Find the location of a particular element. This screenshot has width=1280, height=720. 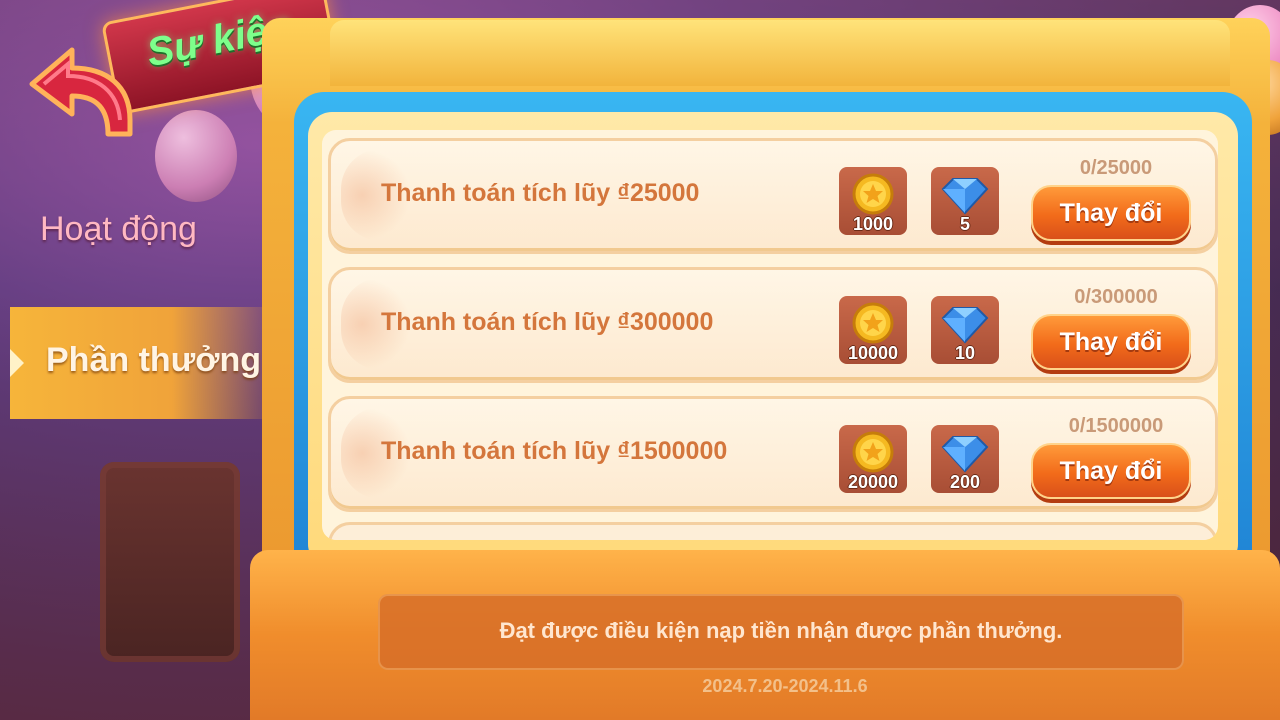

coin-reward: 10000 is located at coordinates (873, 330).